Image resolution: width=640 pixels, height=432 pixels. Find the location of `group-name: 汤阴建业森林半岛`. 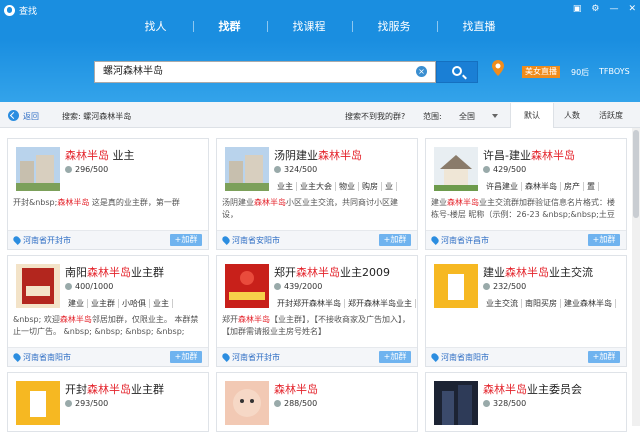

group-name: 汤阴建业森林半岛 is located at coordinates (318, 155).